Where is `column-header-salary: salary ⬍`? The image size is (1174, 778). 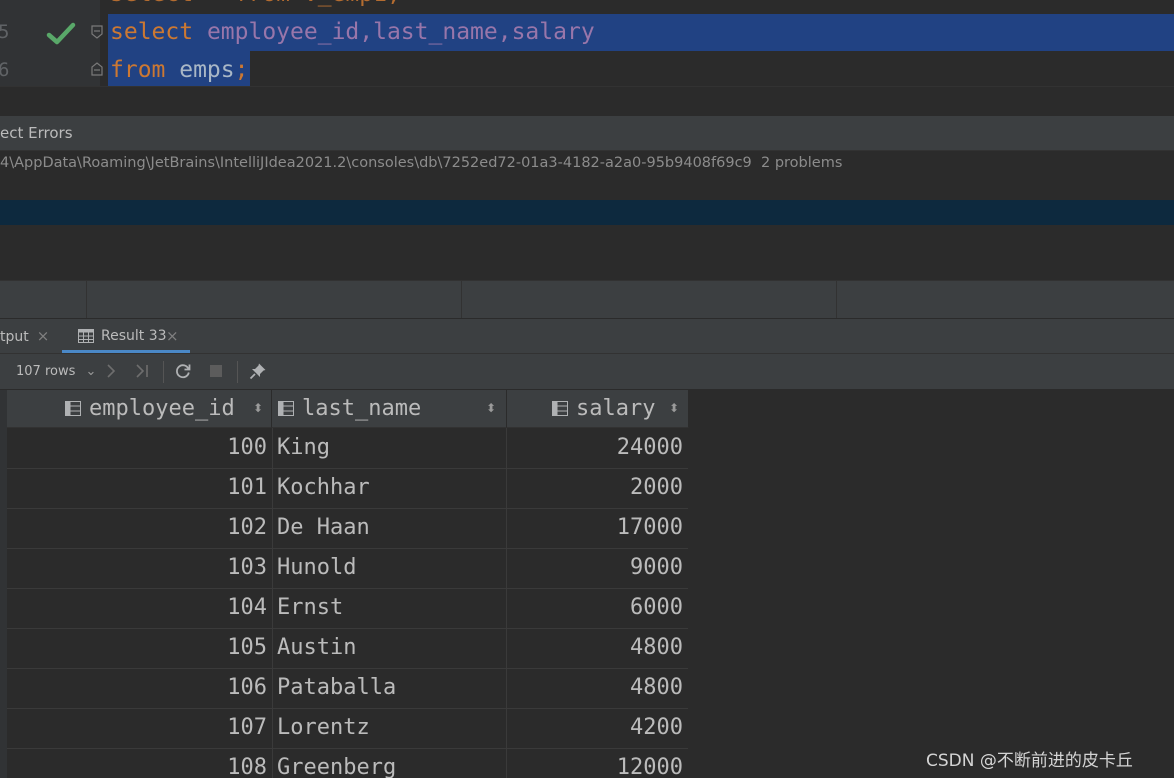
column-header-salary: salary ⬍ is located at coordinates (598, 409).